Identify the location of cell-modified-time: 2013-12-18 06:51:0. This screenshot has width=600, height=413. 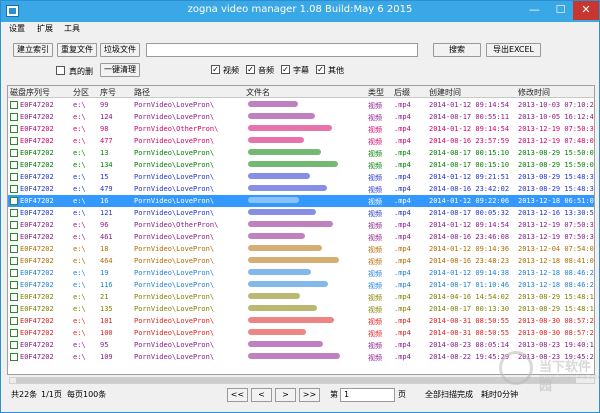
(556, 201).